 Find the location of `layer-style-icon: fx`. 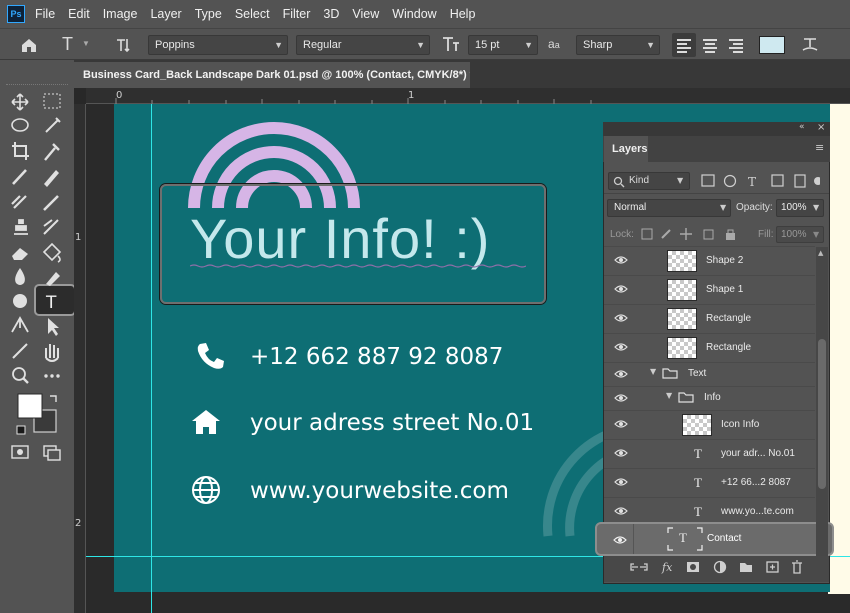

layer-style-icon: fx is located at coordinates (667, 567).